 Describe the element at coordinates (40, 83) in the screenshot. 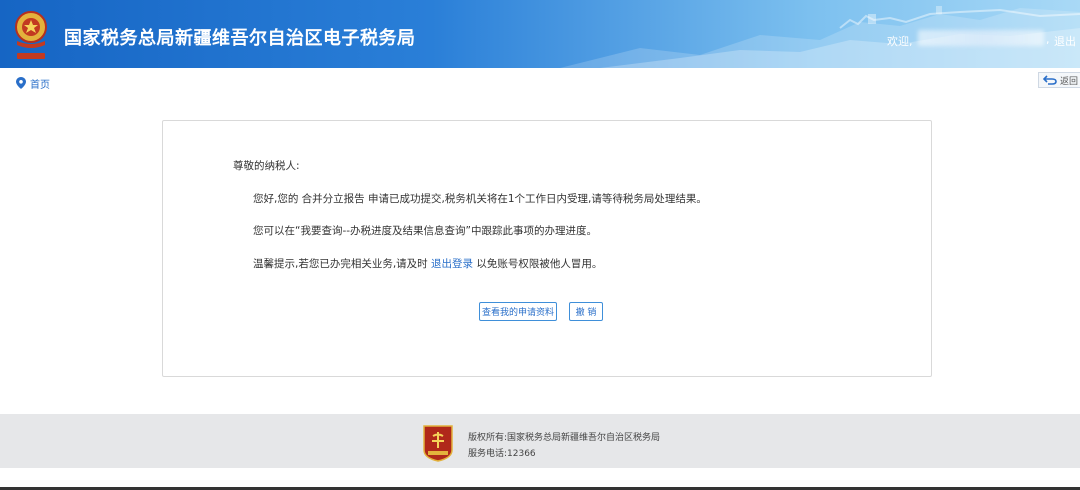

I see `breadcrumb-home-link: 首页` at that location.